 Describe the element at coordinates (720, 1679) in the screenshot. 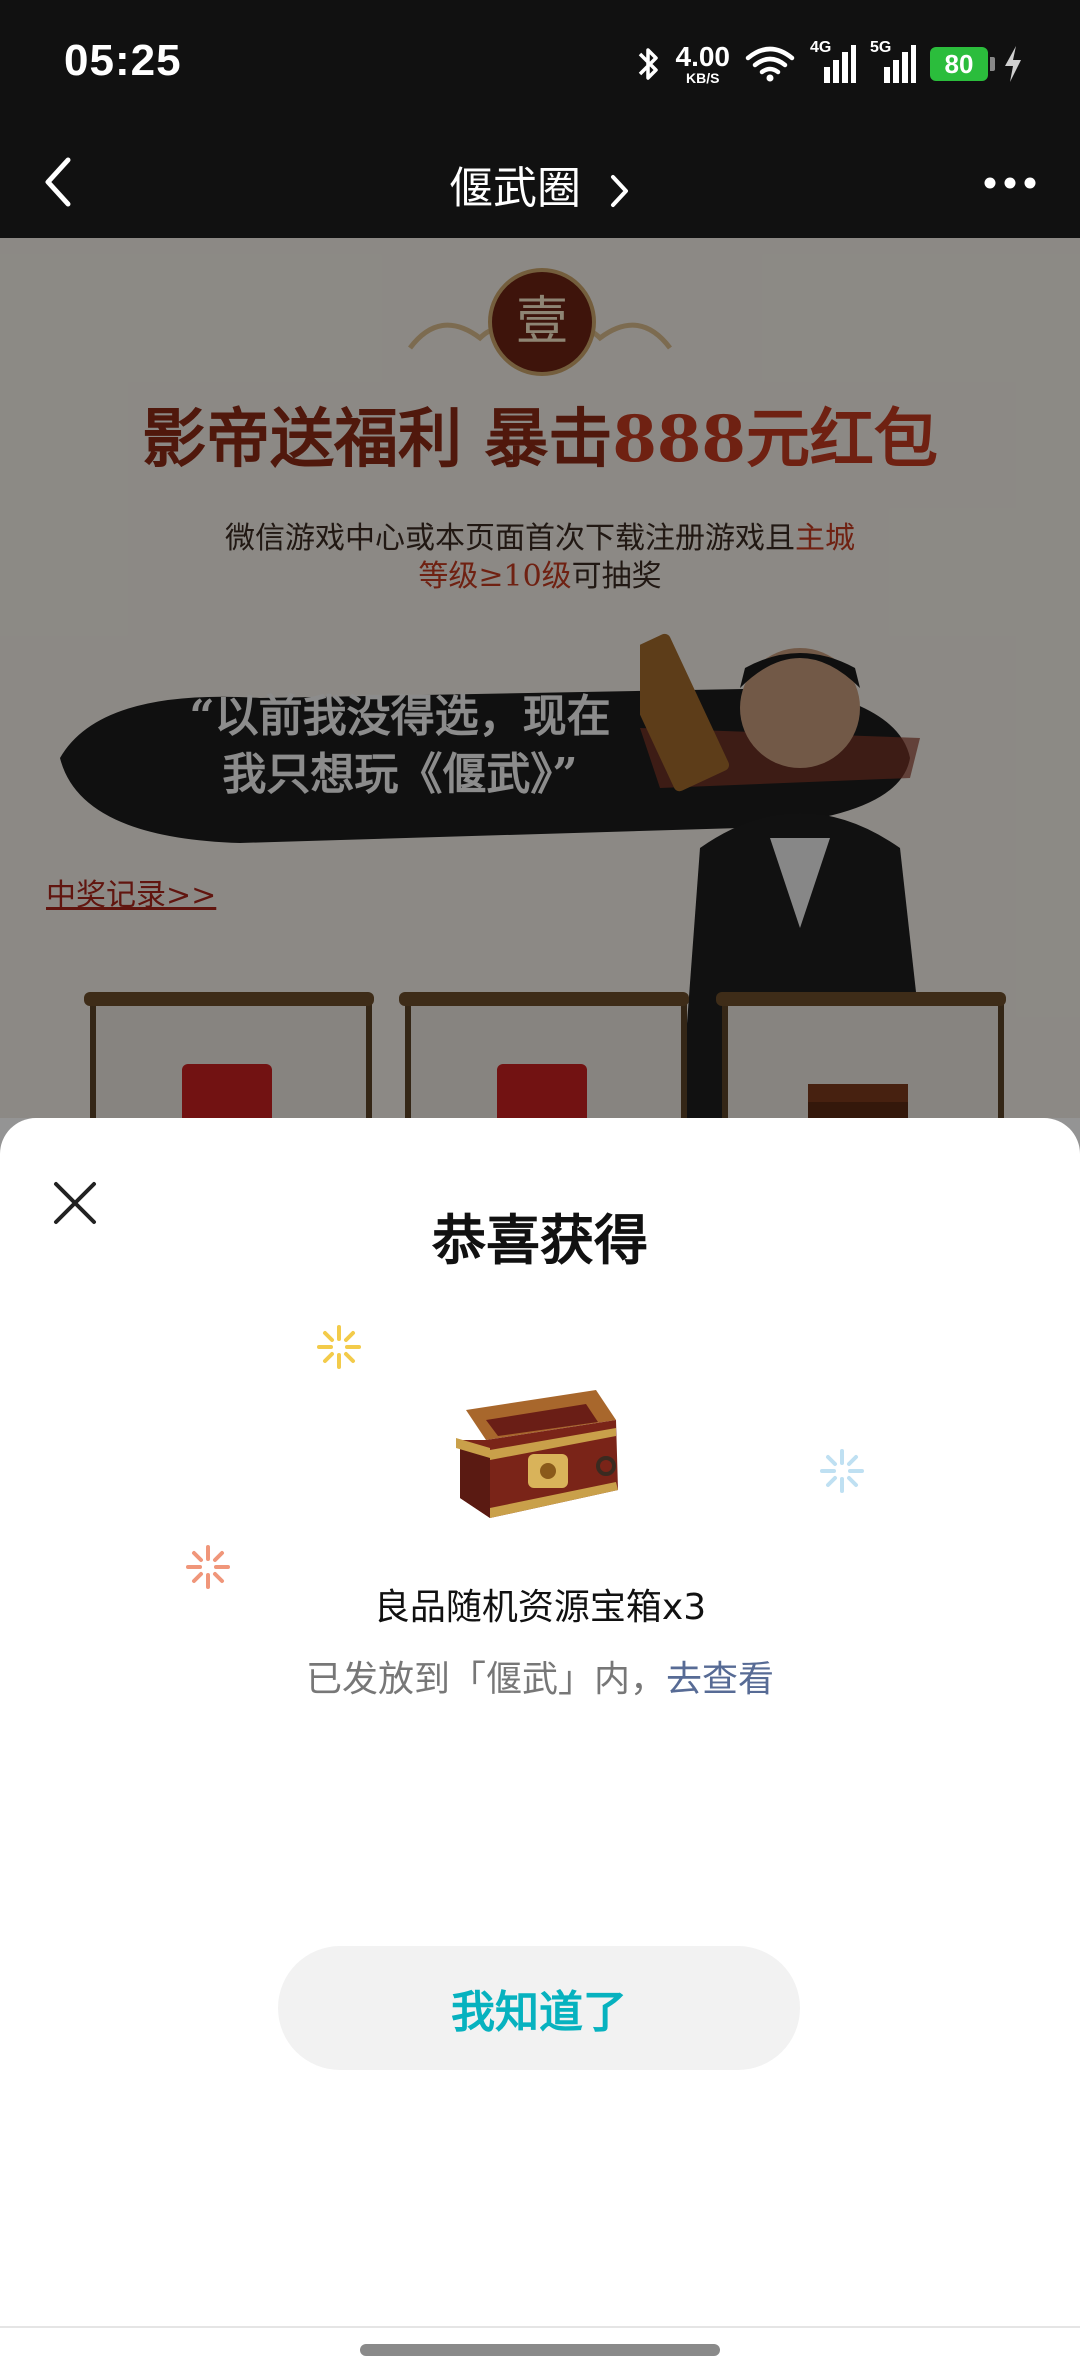

I see `view-reward-link: 去查看` at that location.